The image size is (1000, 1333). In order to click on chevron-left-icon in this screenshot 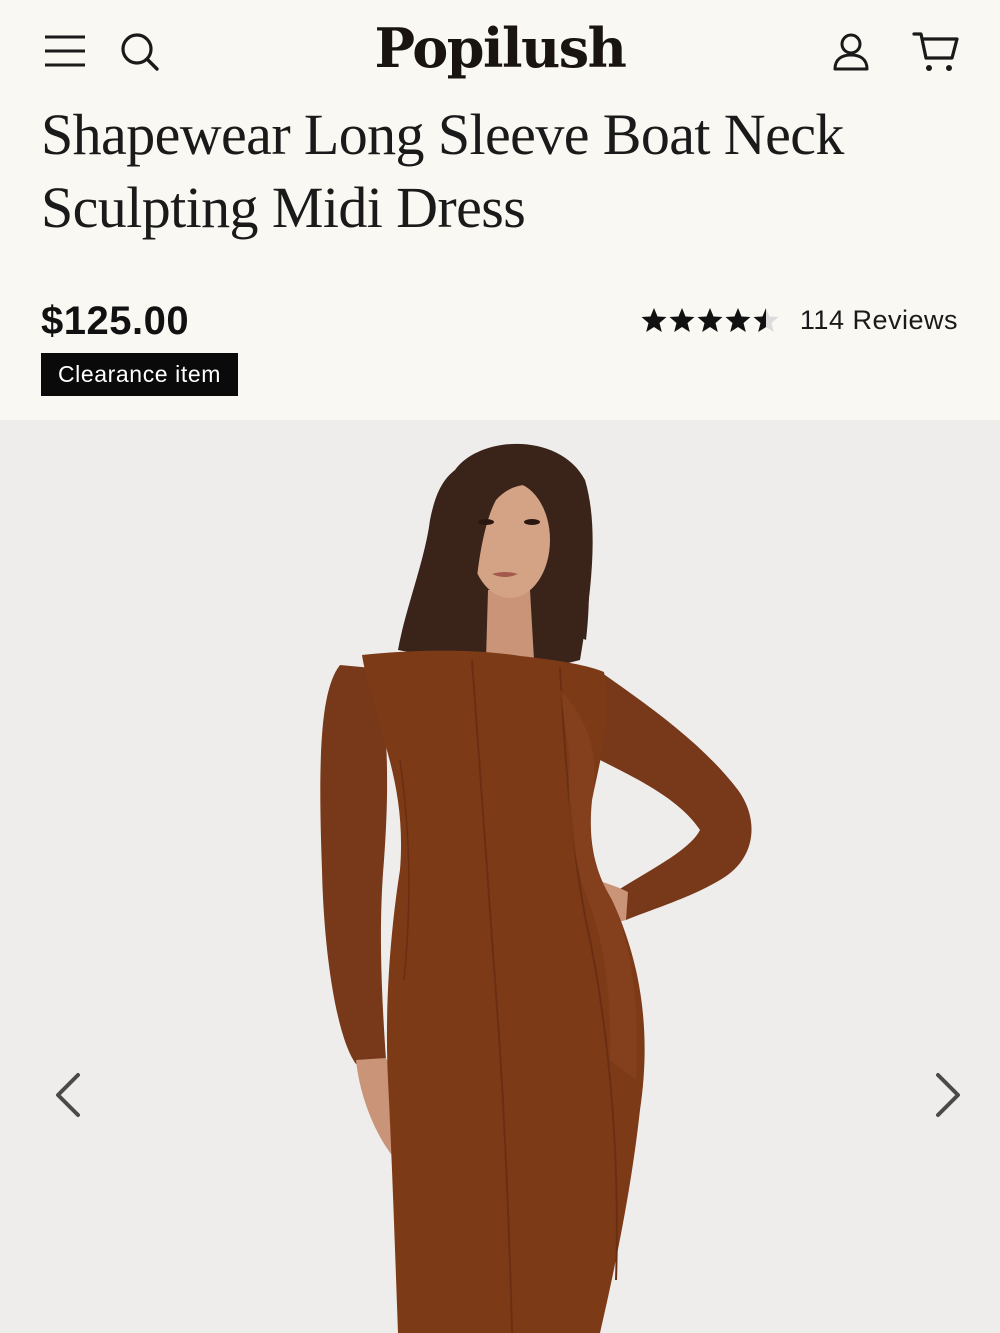, I will do `click(68, 1095)`.